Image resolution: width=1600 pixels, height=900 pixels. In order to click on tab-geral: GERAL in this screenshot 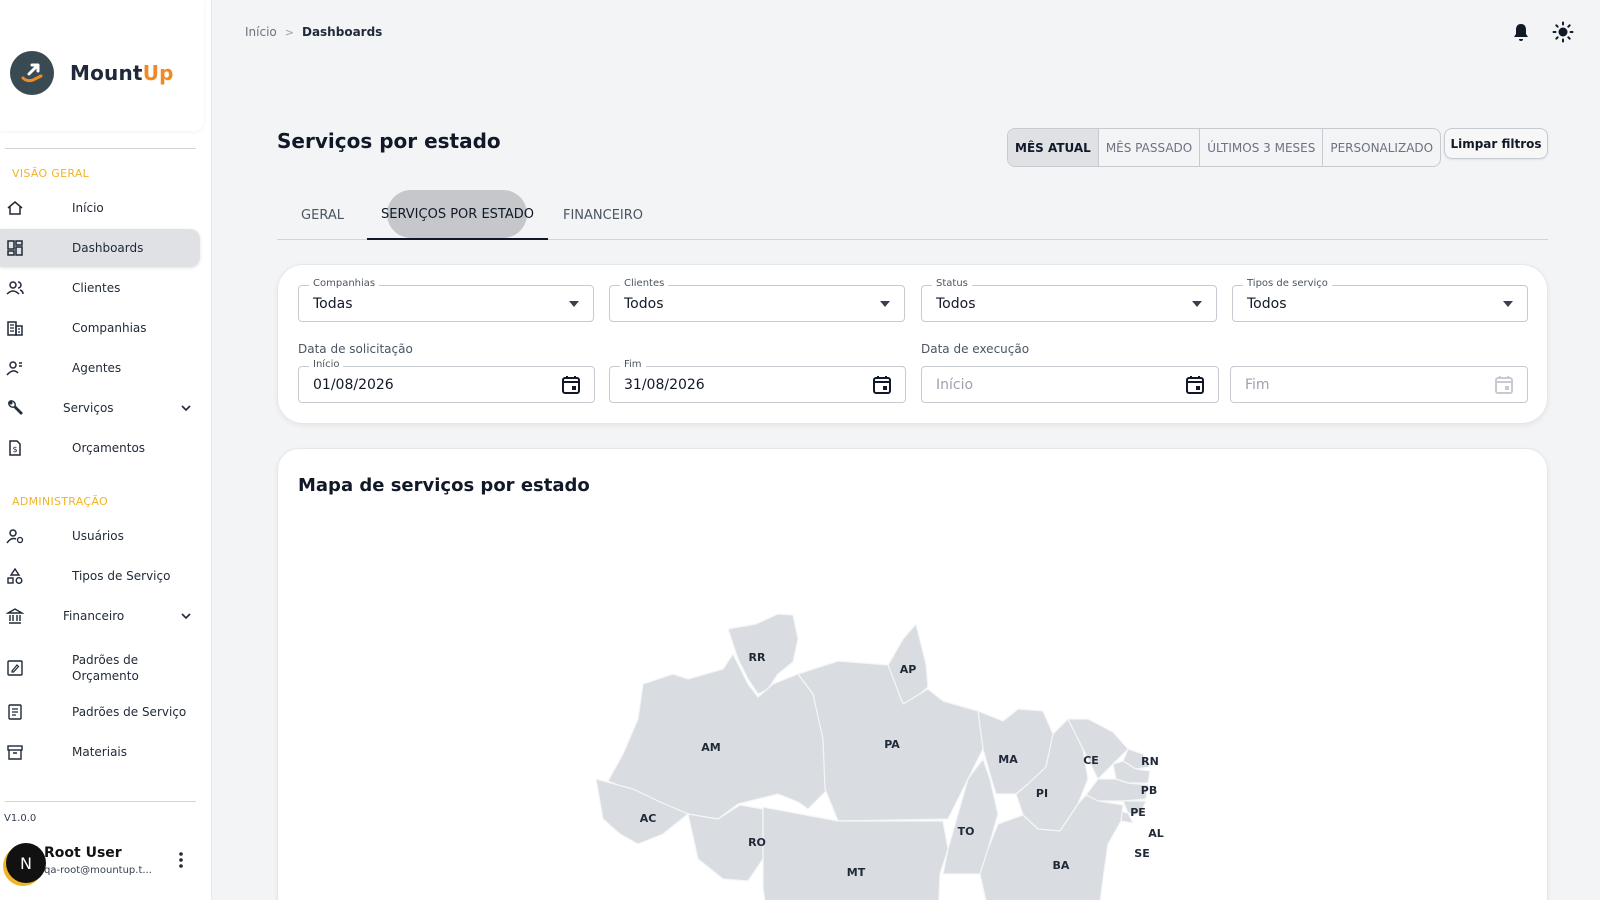, I will do `click(322, 215)`.